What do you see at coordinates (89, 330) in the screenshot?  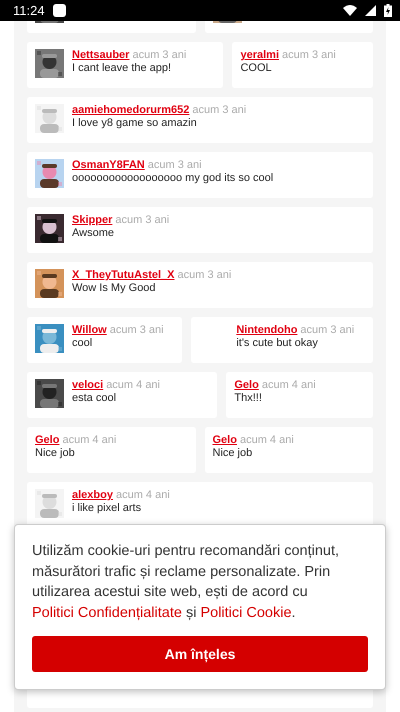 I see `username-link: Willow` at bounding box center [89, 330].